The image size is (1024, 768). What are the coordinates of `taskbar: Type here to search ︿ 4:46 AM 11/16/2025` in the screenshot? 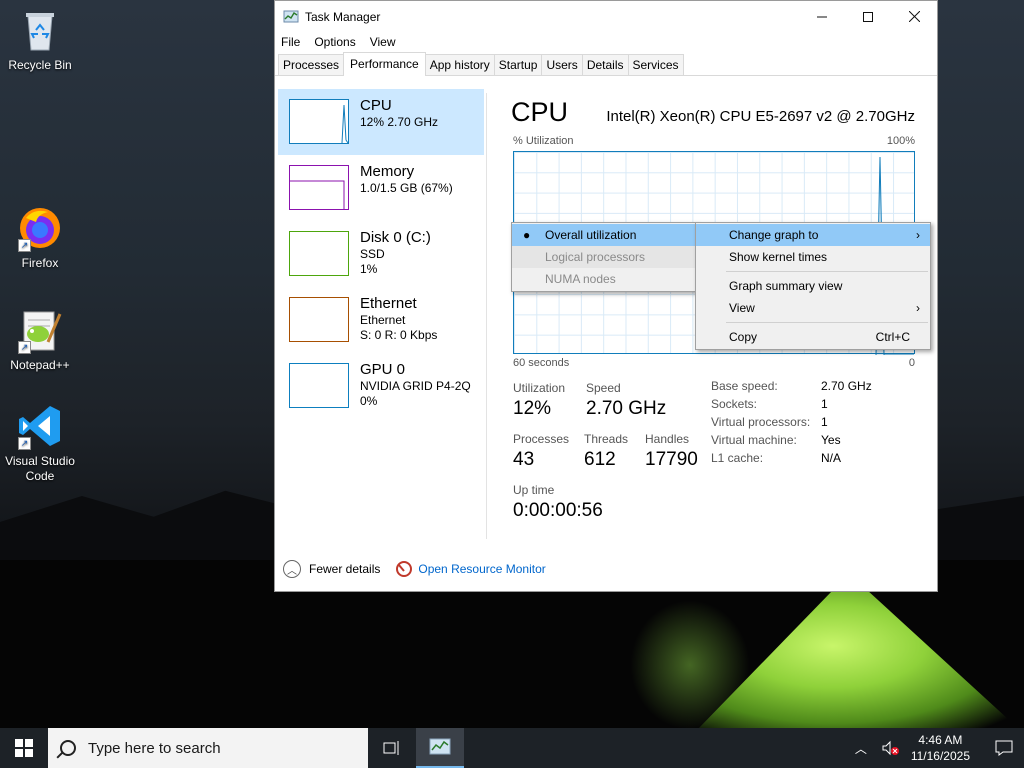 It's located at (512, 748).